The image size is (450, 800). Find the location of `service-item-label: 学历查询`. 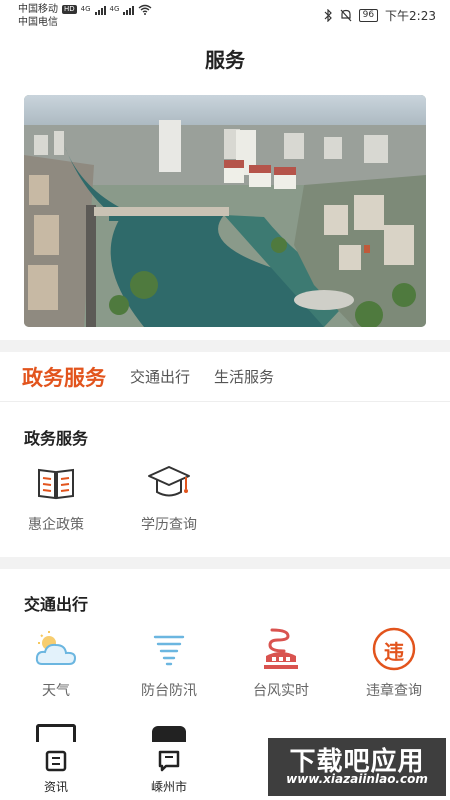

service-item-label: 学历查询 is located at coordinates (169, 525).